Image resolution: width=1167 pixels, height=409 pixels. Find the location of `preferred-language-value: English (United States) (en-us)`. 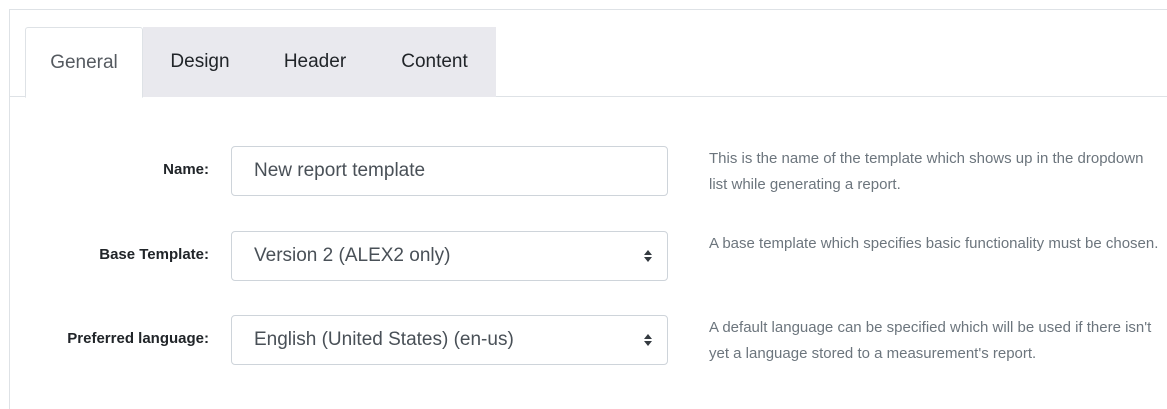

preferred-language-value: English (United States) (en-us) is located at coordinates (384, 339).